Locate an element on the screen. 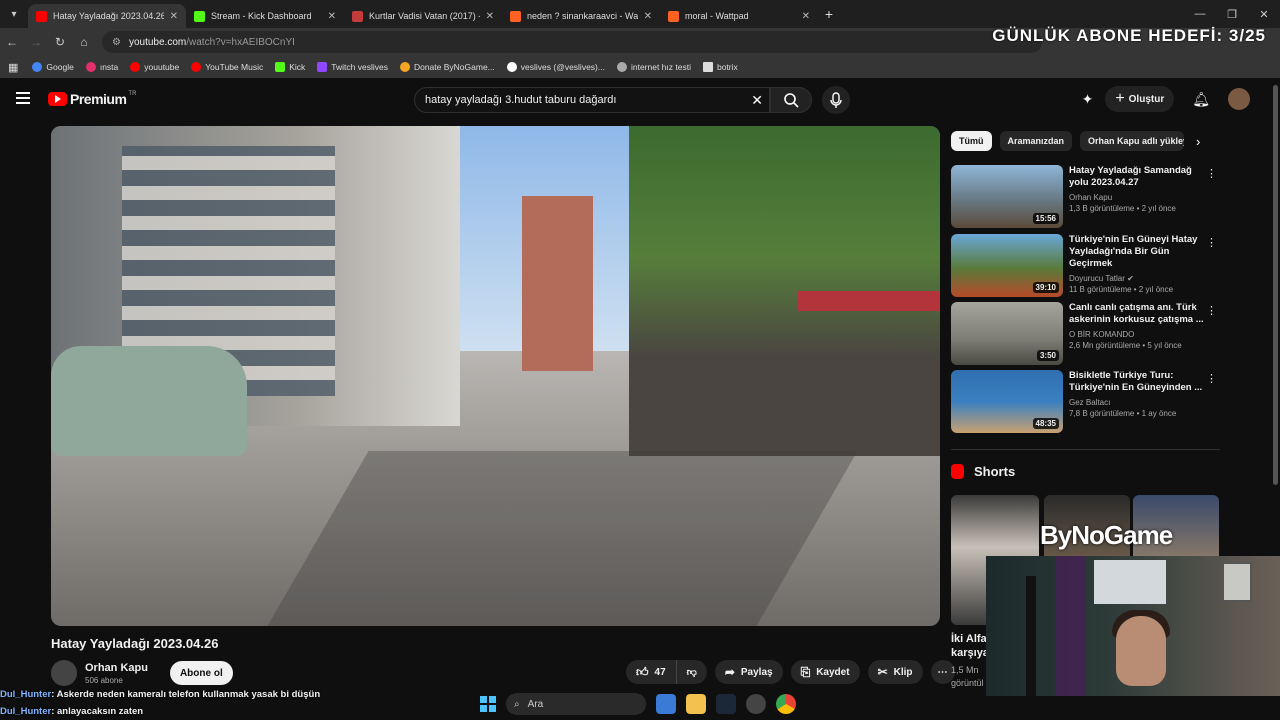  avatar is located at coordinates (1239, 99).